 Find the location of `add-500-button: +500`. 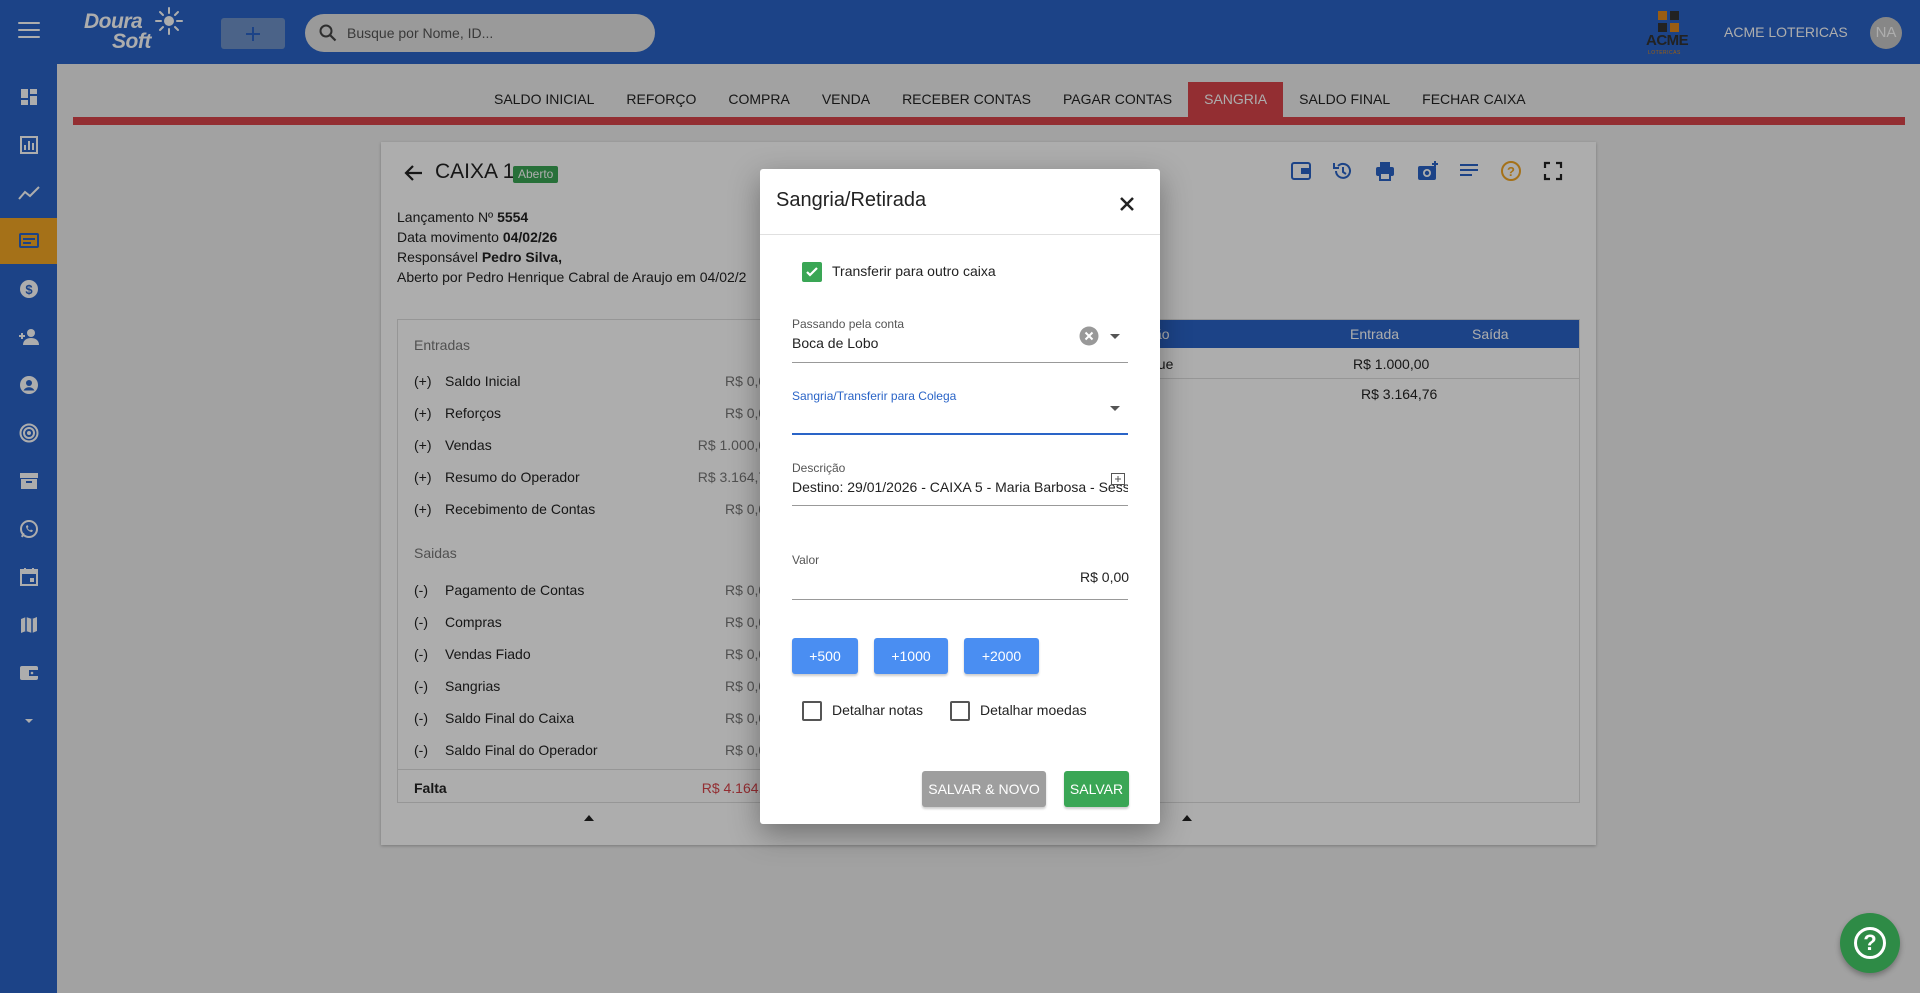

add-500-button: +500 is located at coordinates (825, 656).